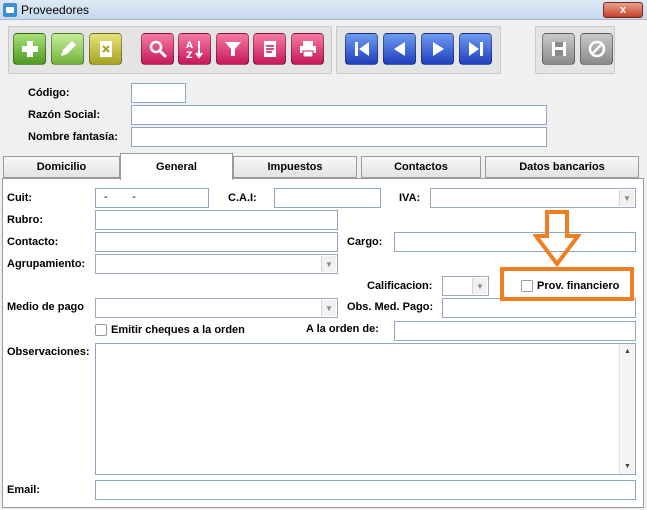  I want to click on tab-datos-bancarios: Datos bancarios, so click(562, 167).